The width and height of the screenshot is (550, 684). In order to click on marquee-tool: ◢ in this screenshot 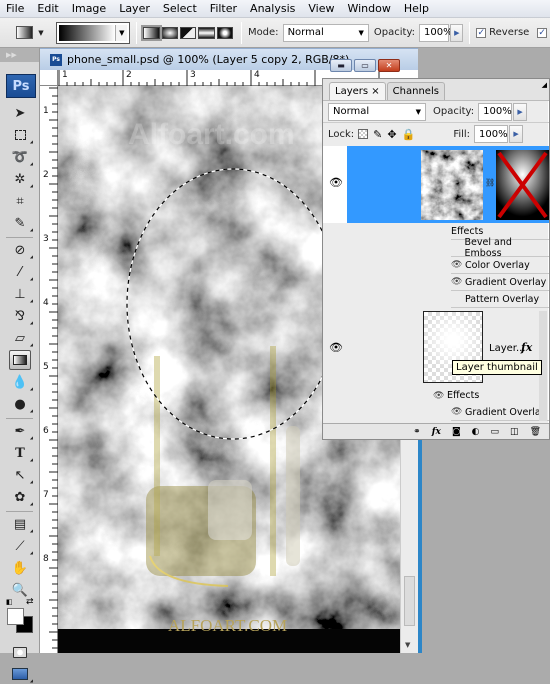, I will do `click(21, 135)`.